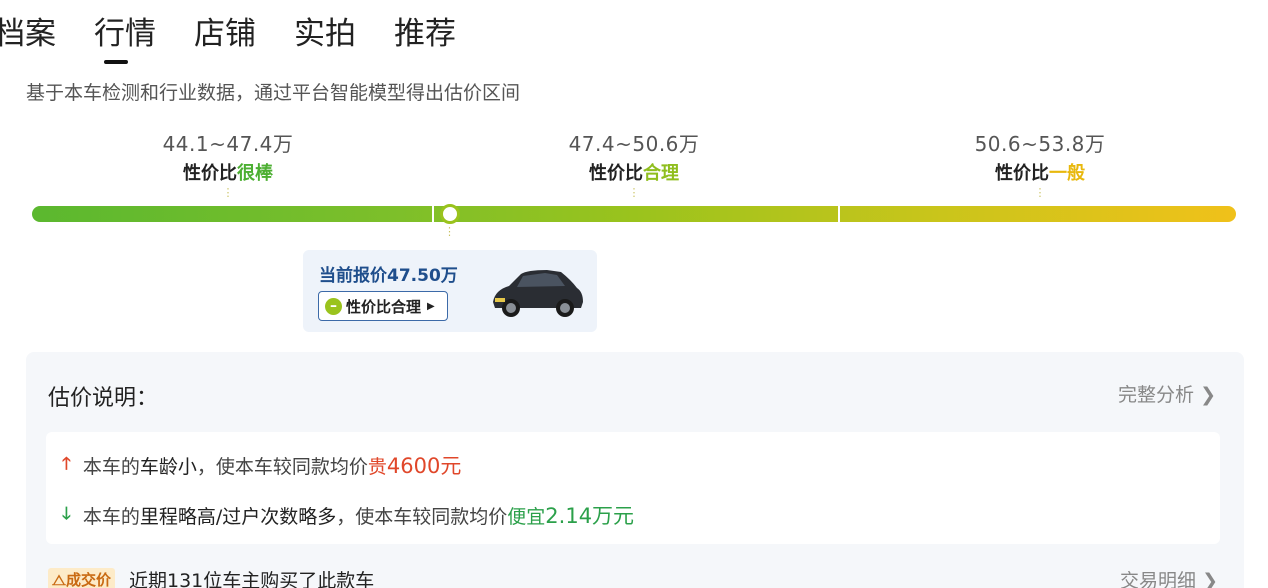  What do you see at coordinates (450, 214) in the screenshot?
I see `current-price-marker` at bounding box center [450, 214].